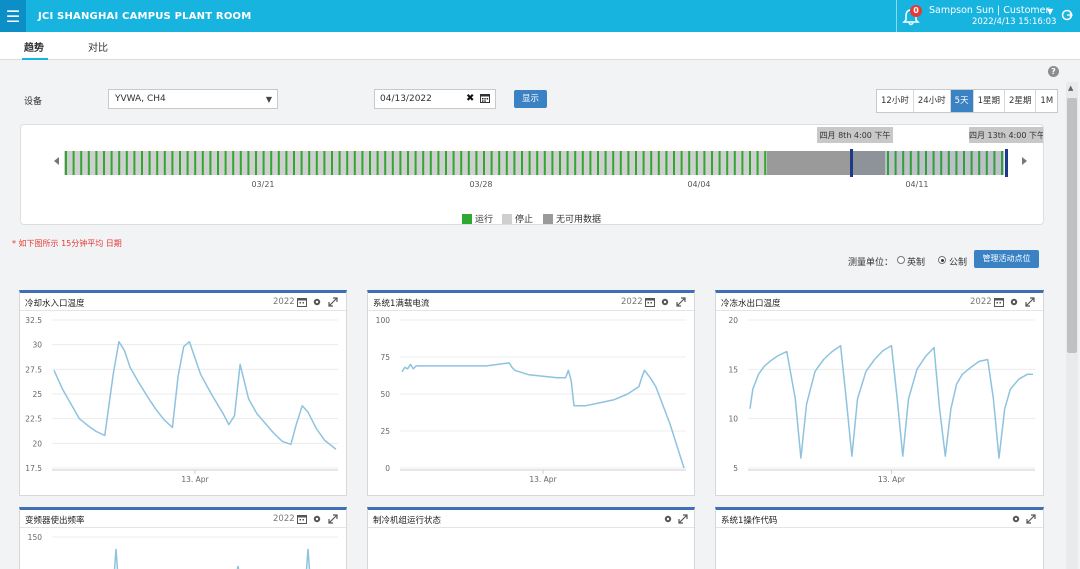 This screenshot has height=569, width=1080. I want to click on line-chart: 100 75 50 25 0 13. Apr, so click(530, 402).